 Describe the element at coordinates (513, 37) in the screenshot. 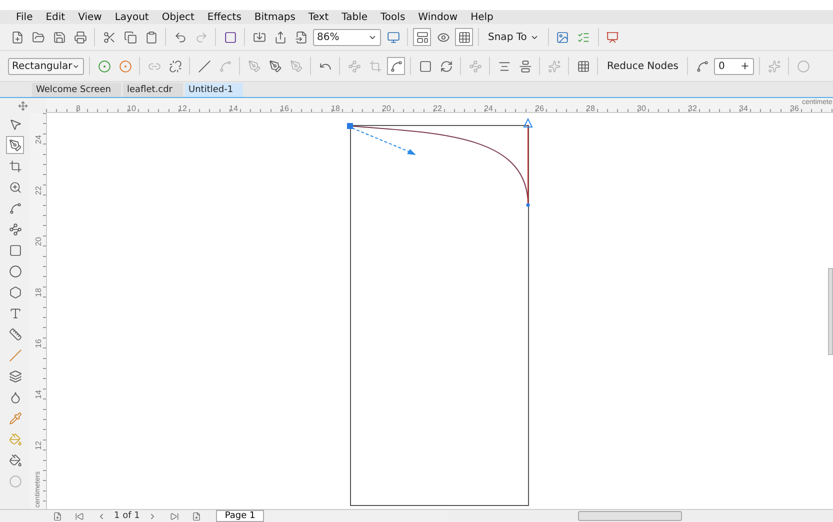

I see `snap-to-dropdown: Snap To` at that location.